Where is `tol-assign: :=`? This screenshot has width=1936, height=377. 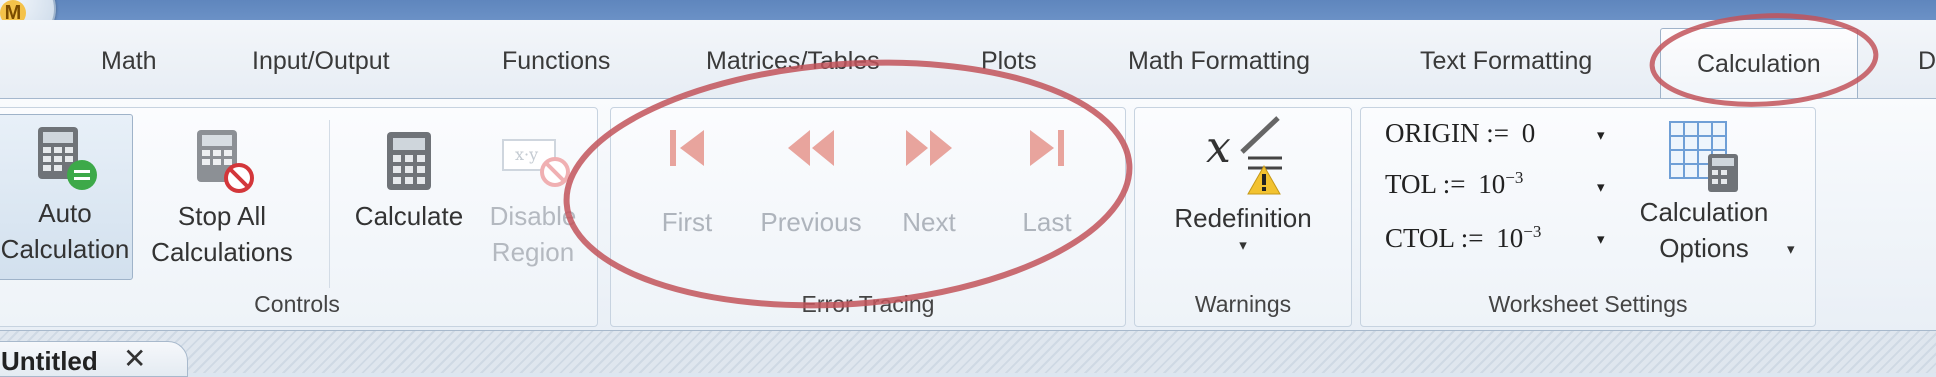 tol-assign: := is located at coordinates (1454, 184).